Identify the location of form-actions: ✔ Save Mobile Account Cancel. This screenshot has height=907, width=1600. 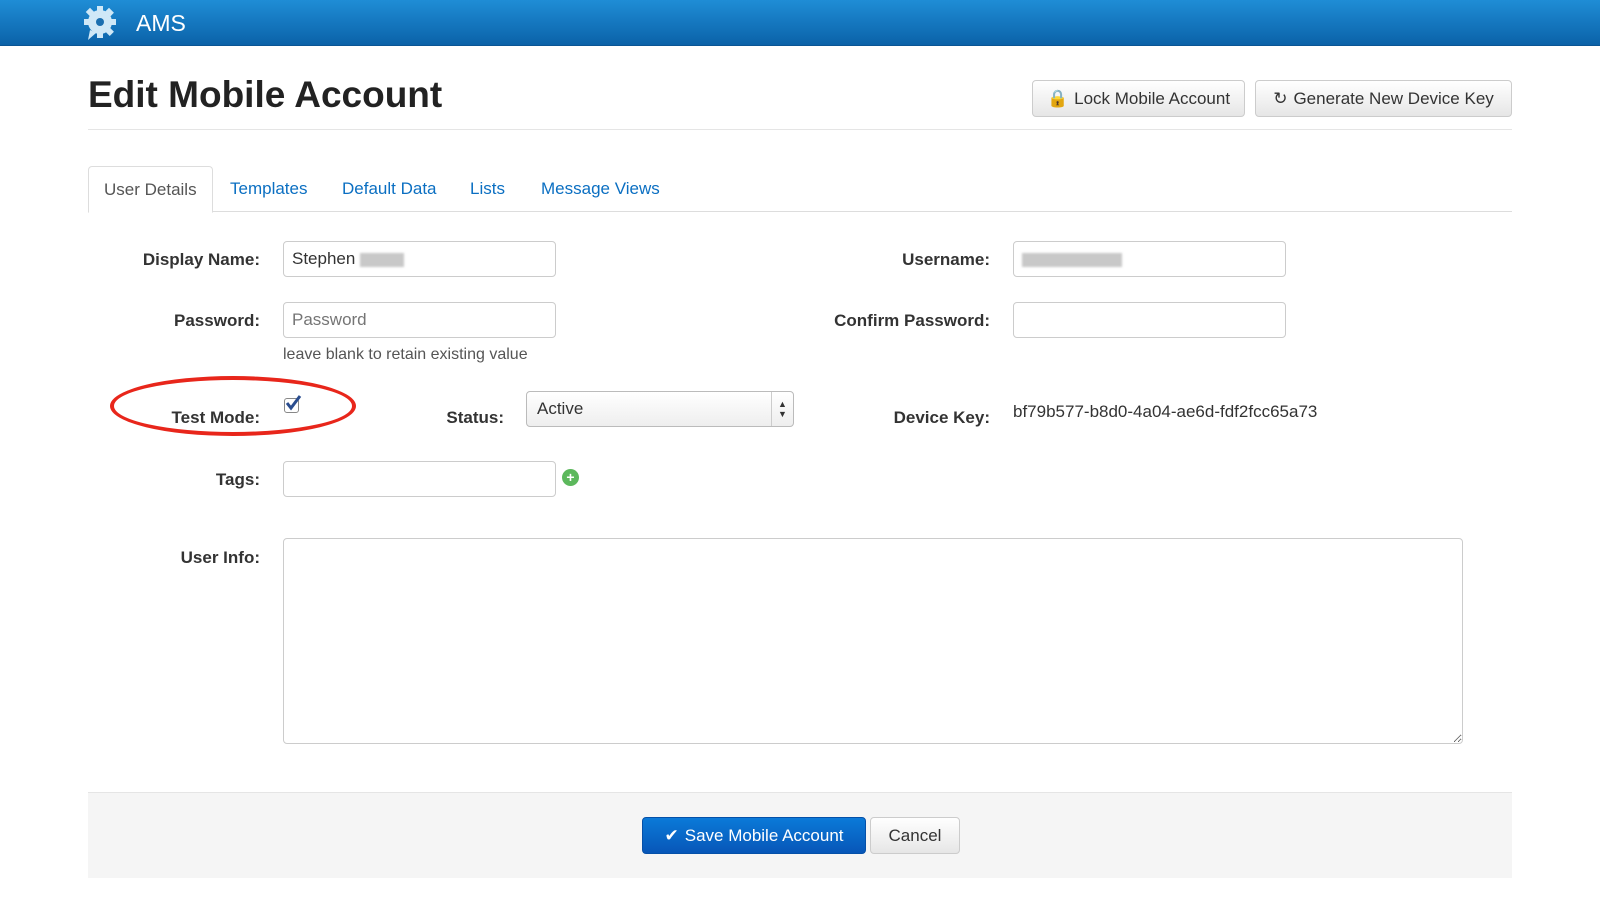
(800, 835).